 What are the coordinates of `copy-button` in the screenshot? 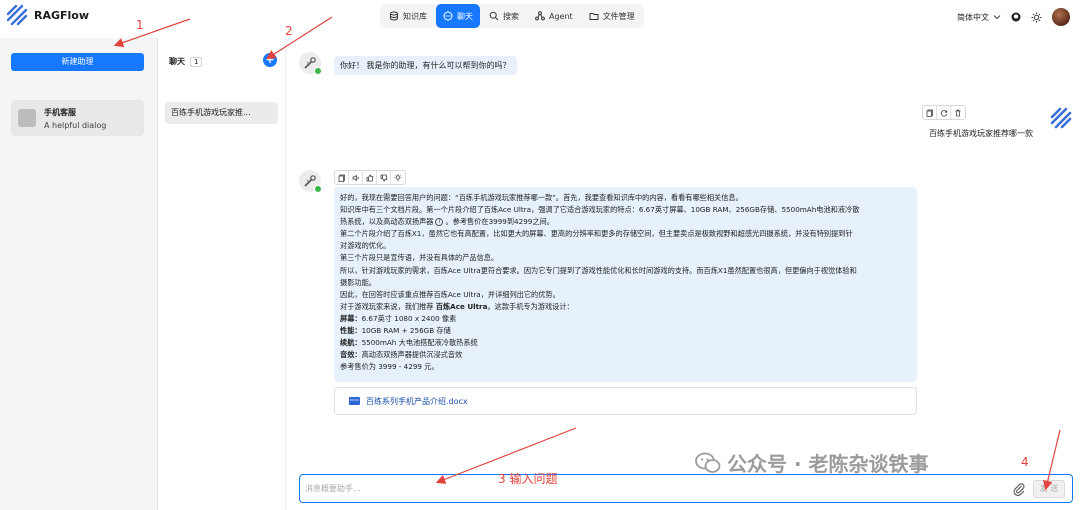 It's located at (930, 112).